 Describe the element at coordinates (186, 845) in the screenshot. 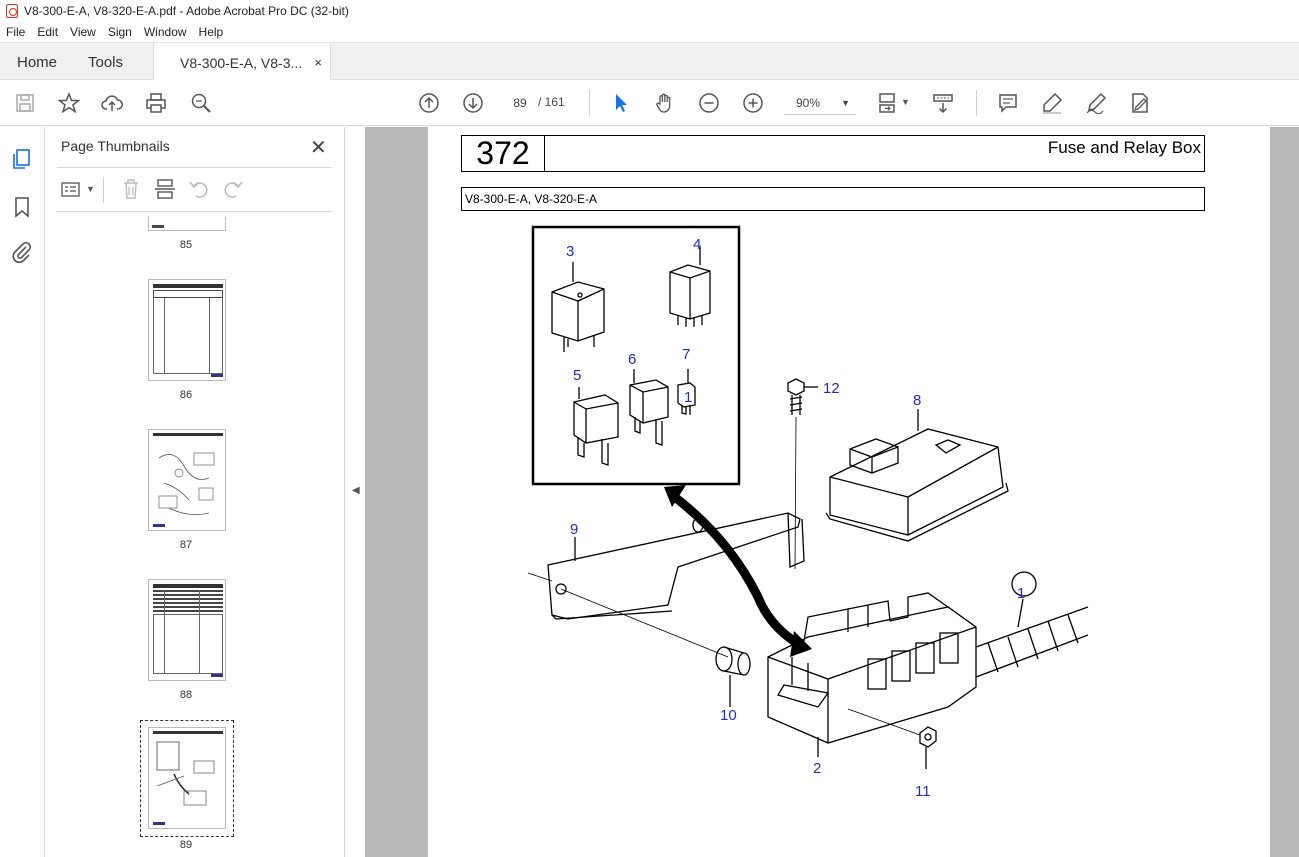

I see `thumbnail-label: 89` at that location.